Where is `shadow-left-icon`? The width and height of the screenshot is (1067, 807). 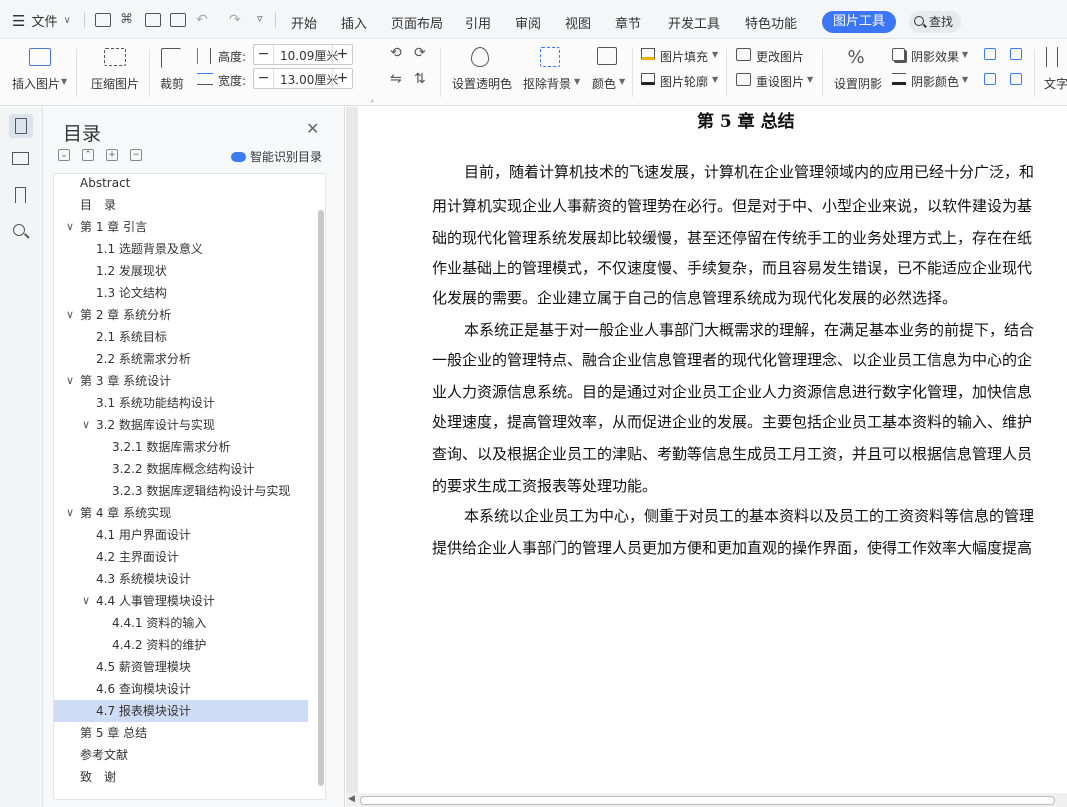 shadow-left-icon is located at coordinates (1016, 79).